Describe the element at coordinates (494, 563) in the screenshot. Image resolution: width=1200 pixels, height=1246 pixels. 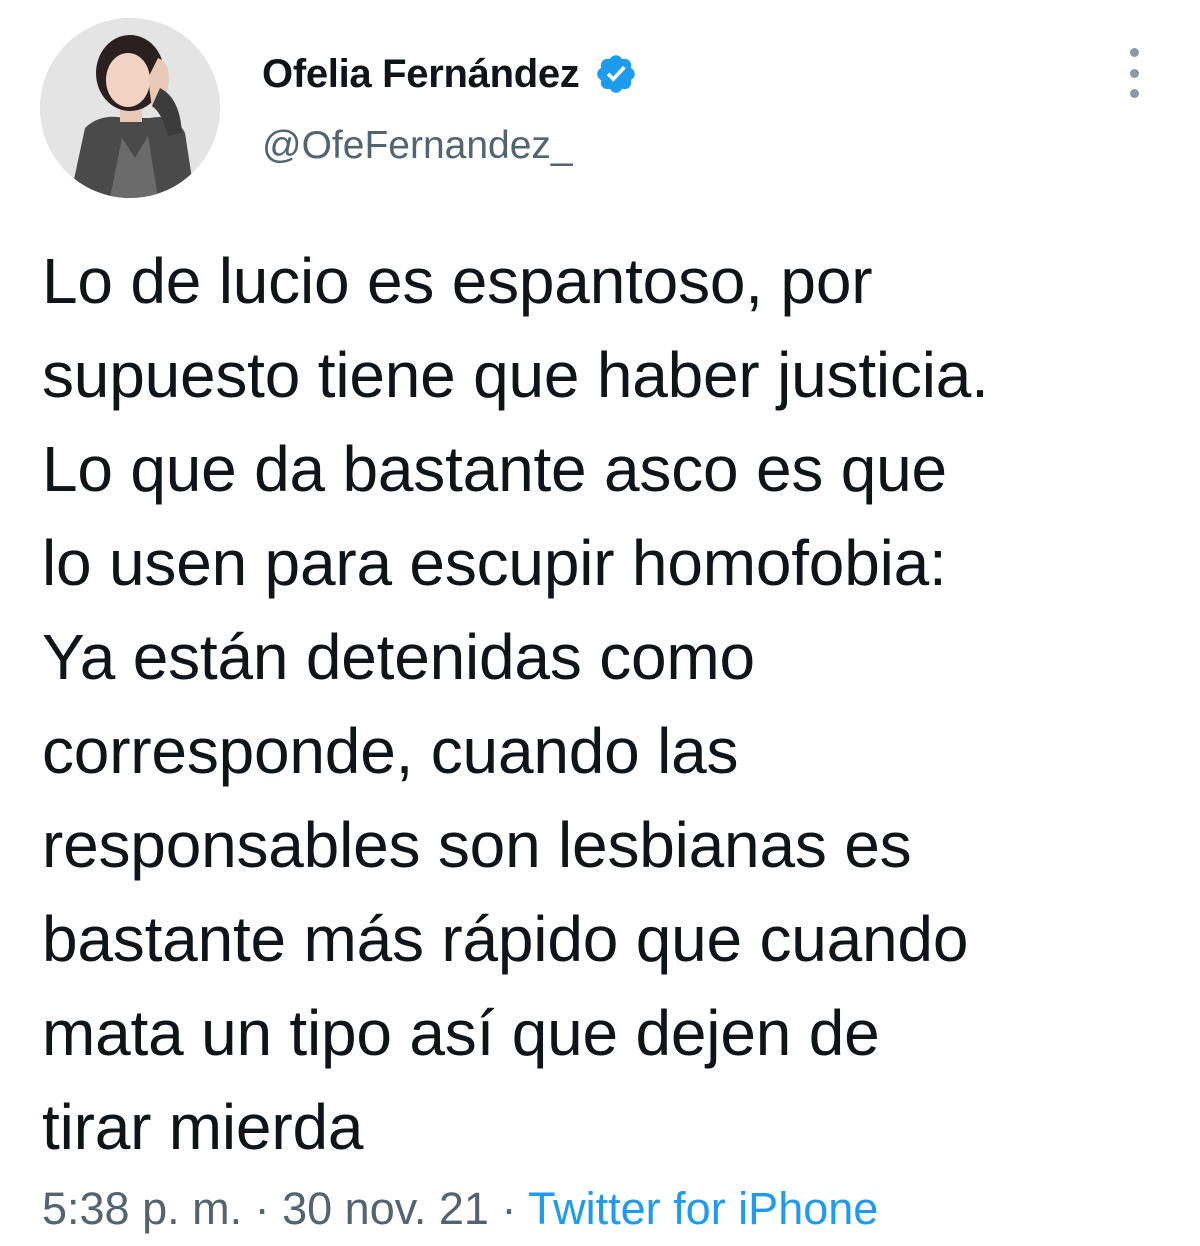
I see `tweet-text-line: lo usen para escupir homofobia:` at that location.